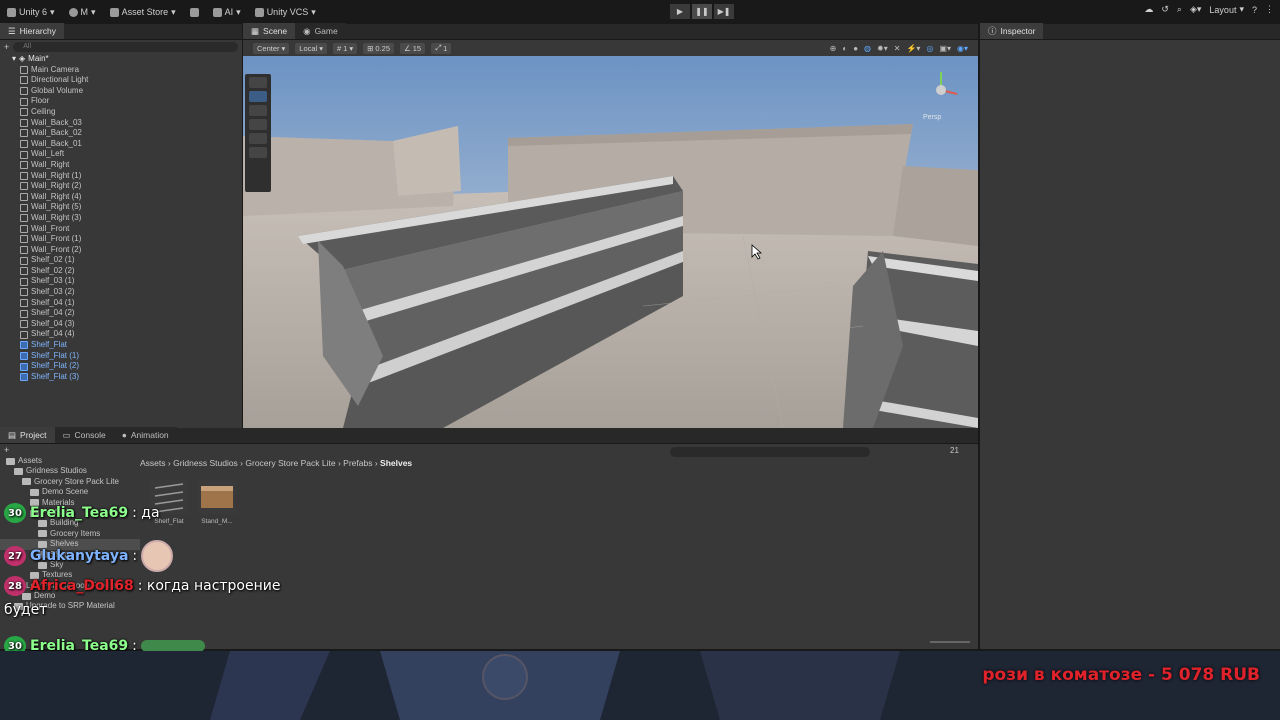  What do you see at coordinates (66, 434) in the screenshot?
I see `console-icon: ▭` at bounding box center [66, 434].